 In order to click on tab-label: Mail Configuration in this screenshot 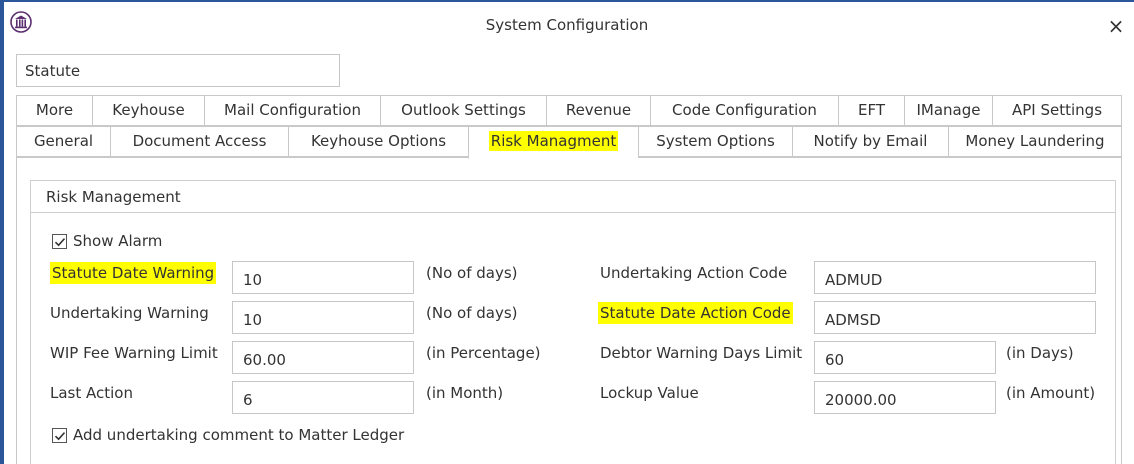, I will do `click(292, 110)`.